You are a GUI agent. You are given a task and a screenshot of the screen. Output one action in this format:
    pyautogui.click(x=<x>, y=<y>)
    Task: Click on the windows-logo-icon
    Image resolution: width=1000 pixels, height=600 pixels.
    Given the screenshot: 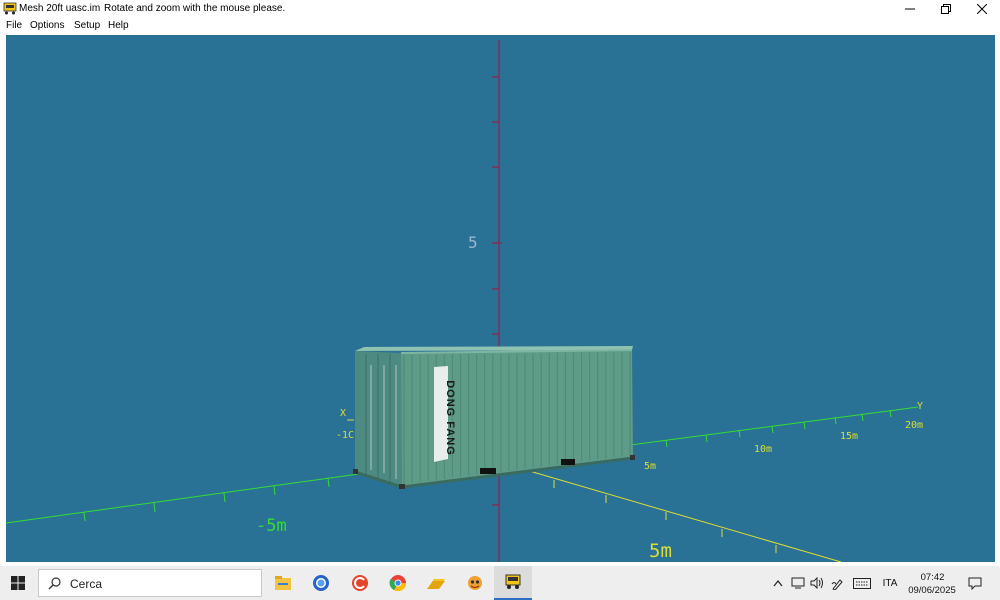 What is the action you would take?
    pyautogui.click(x=18, y=583)
    